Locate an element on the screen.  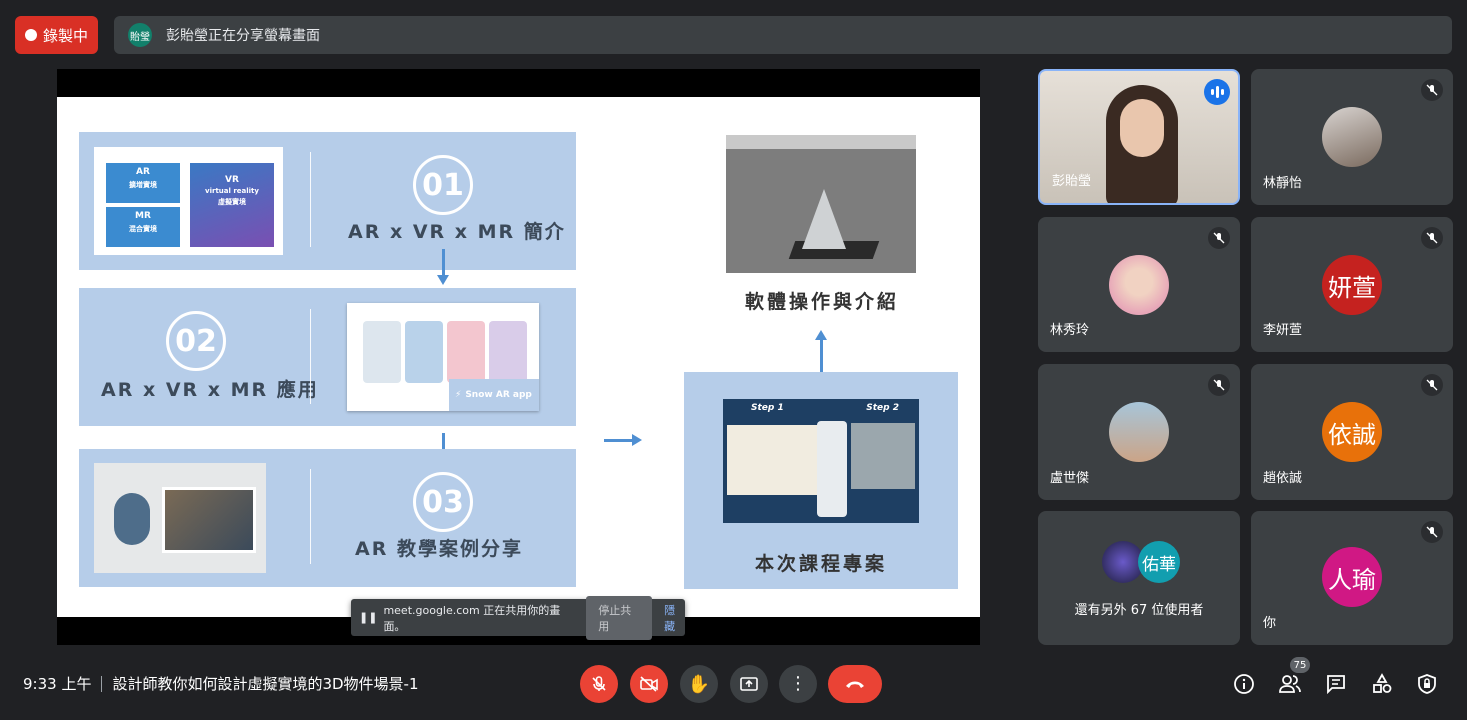
participant-name: 彭貽瑩 is located at coordinates (1072, 181).